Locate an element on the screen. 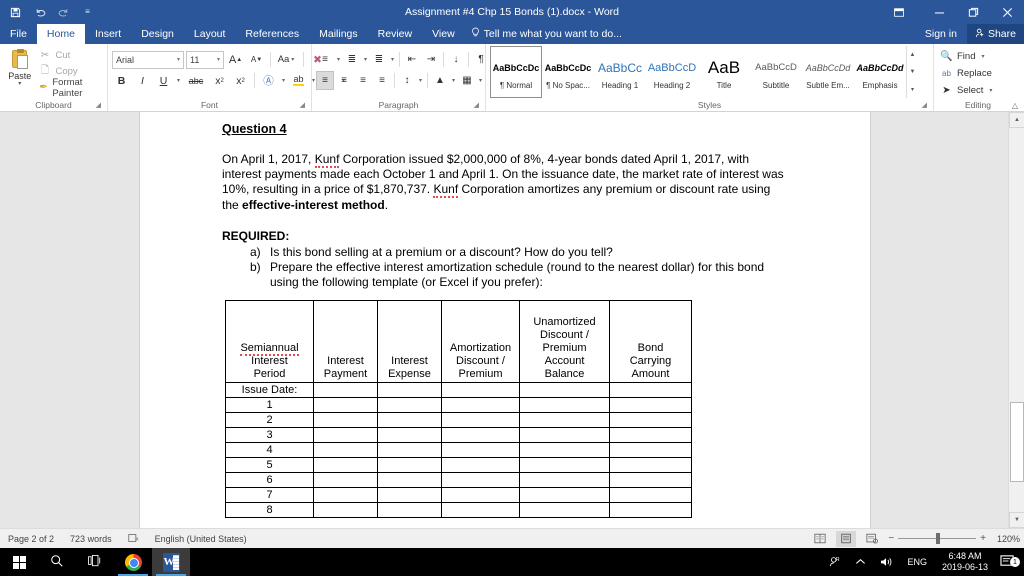  style-title: AaB Title is located at coordinates (724, 72).